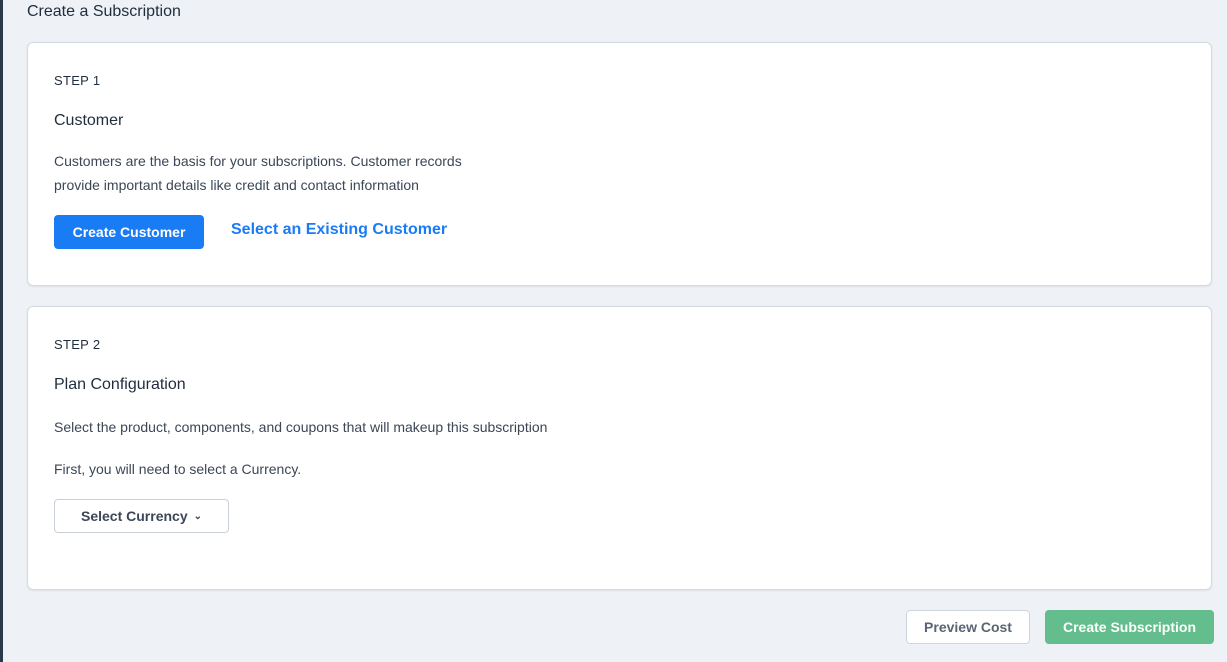 This screenshot has height=662, width=1227. What do you see at coordinates (968, 627) in the screenshot?
I see `preview-cost-button: Preview Cost` at bounding box center [968, 627].